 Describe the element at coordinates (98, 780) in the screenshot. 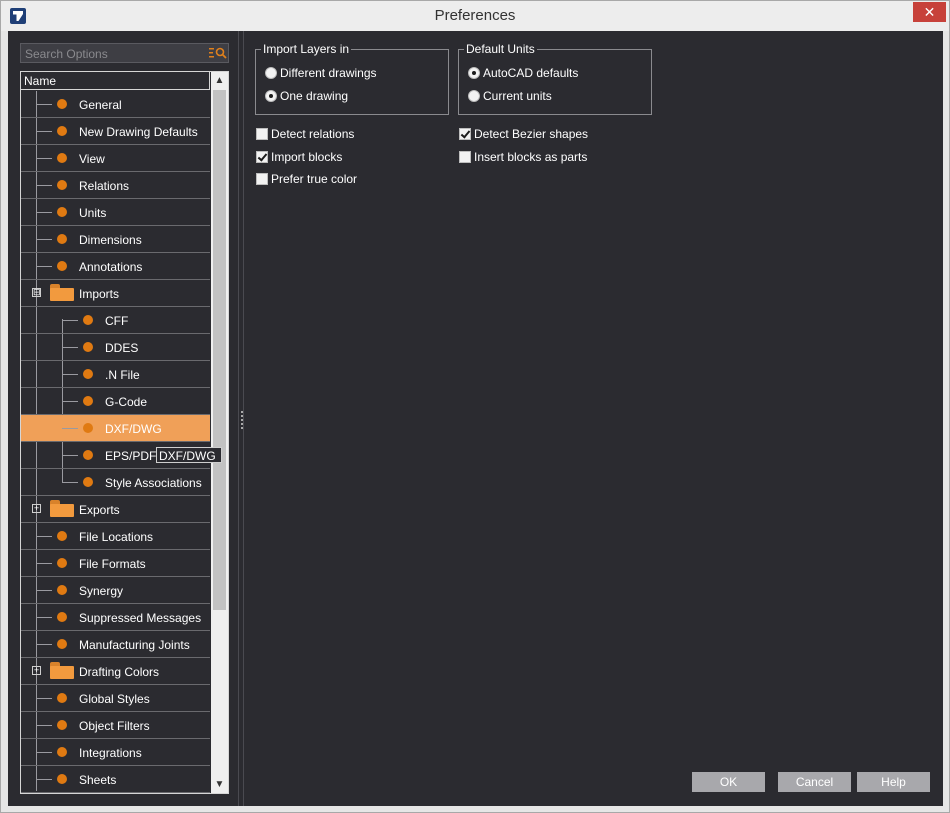

I see `tree-item-label: Sheets` at that location.